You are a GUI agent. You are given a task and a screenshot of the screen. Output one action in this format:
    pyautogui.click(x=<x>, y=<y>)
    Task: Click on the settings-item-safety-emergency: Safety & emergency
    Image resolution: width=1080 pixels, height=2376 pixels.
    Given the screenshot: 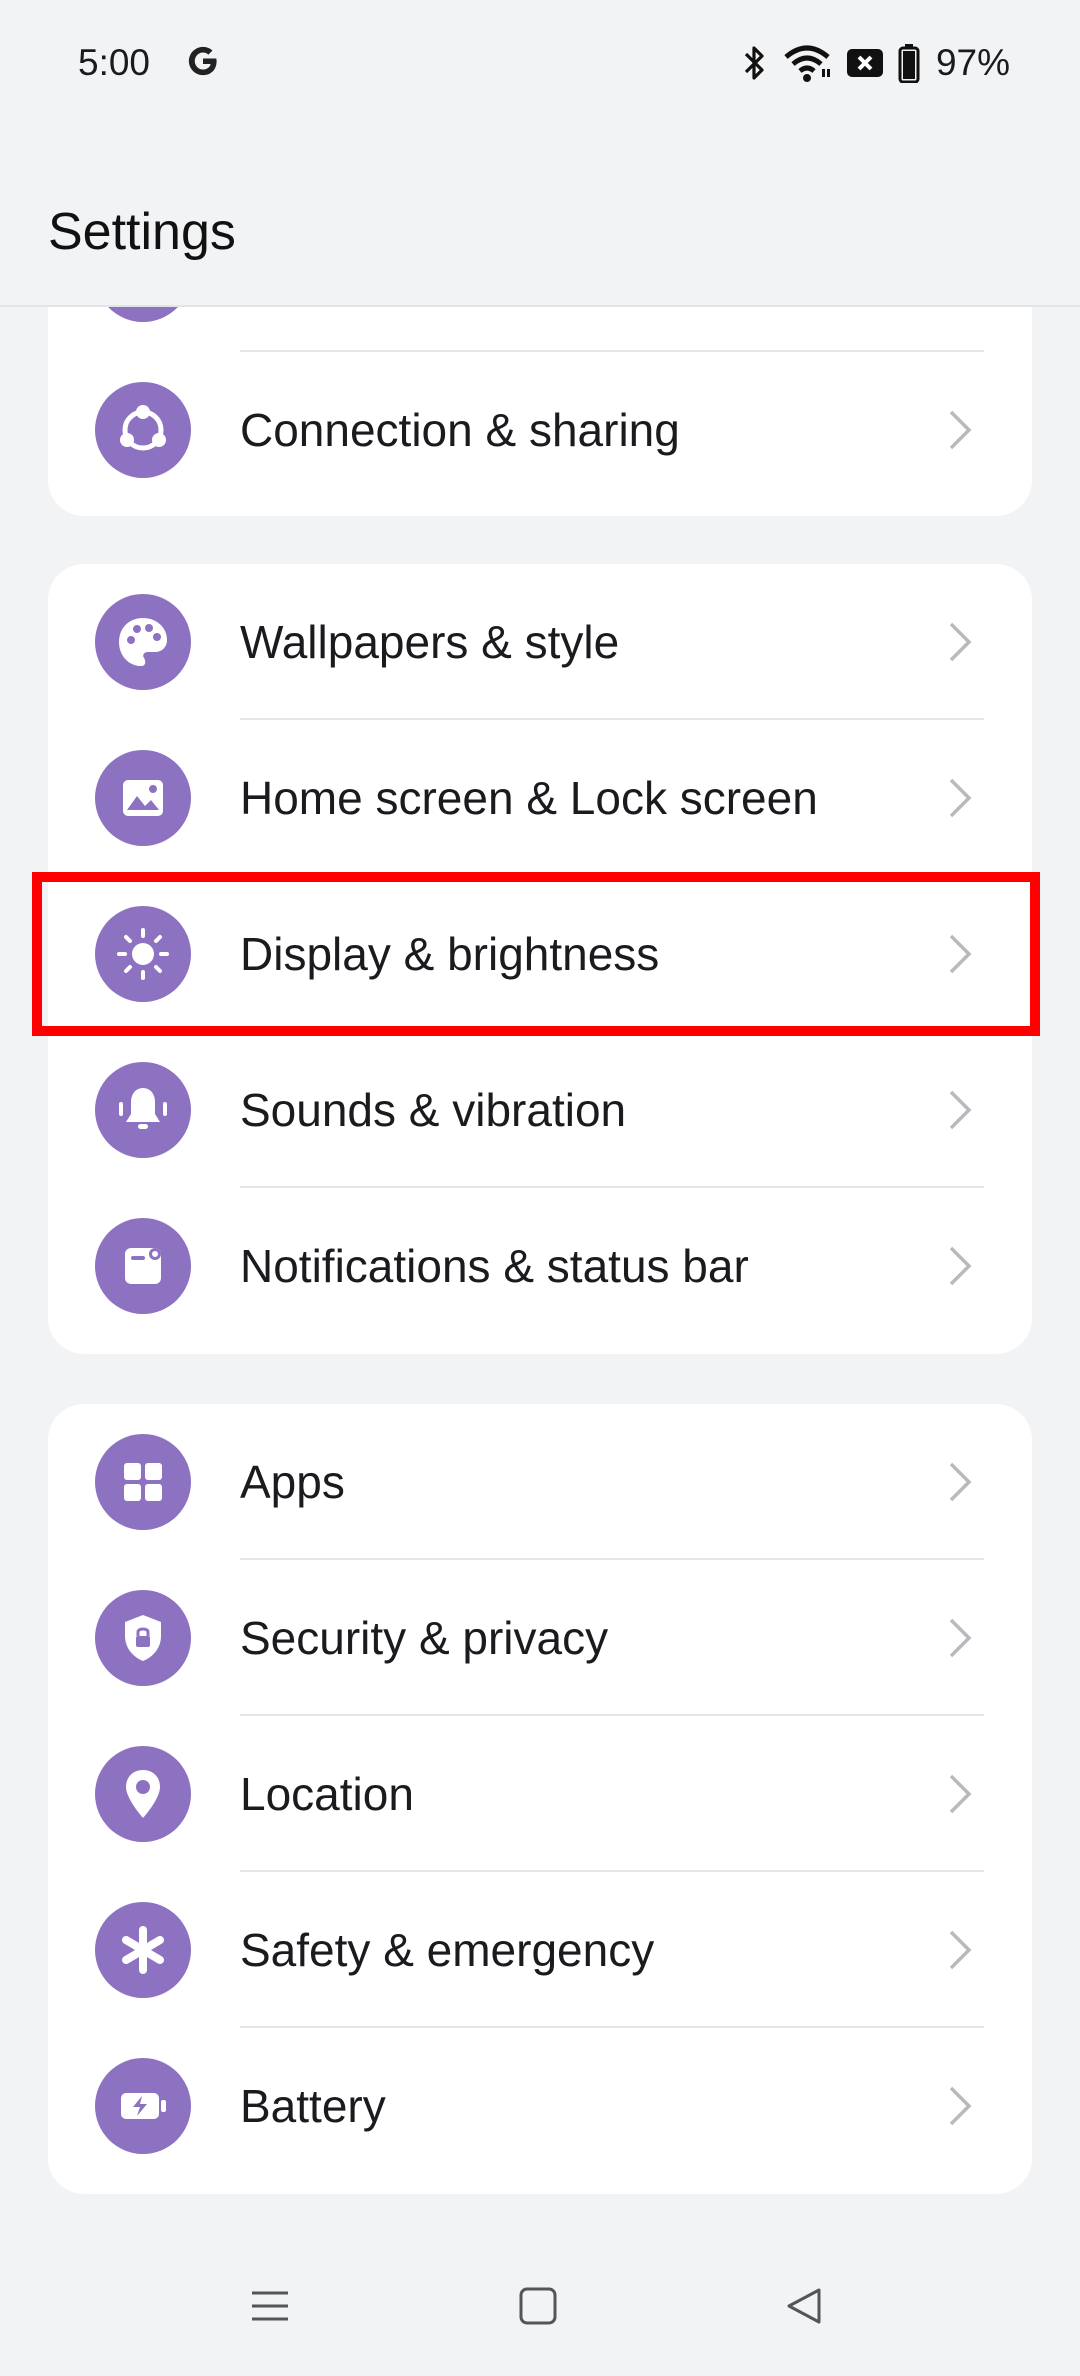 What is the action you would take?
    pyautogui.click(x=540, y=1950)
    